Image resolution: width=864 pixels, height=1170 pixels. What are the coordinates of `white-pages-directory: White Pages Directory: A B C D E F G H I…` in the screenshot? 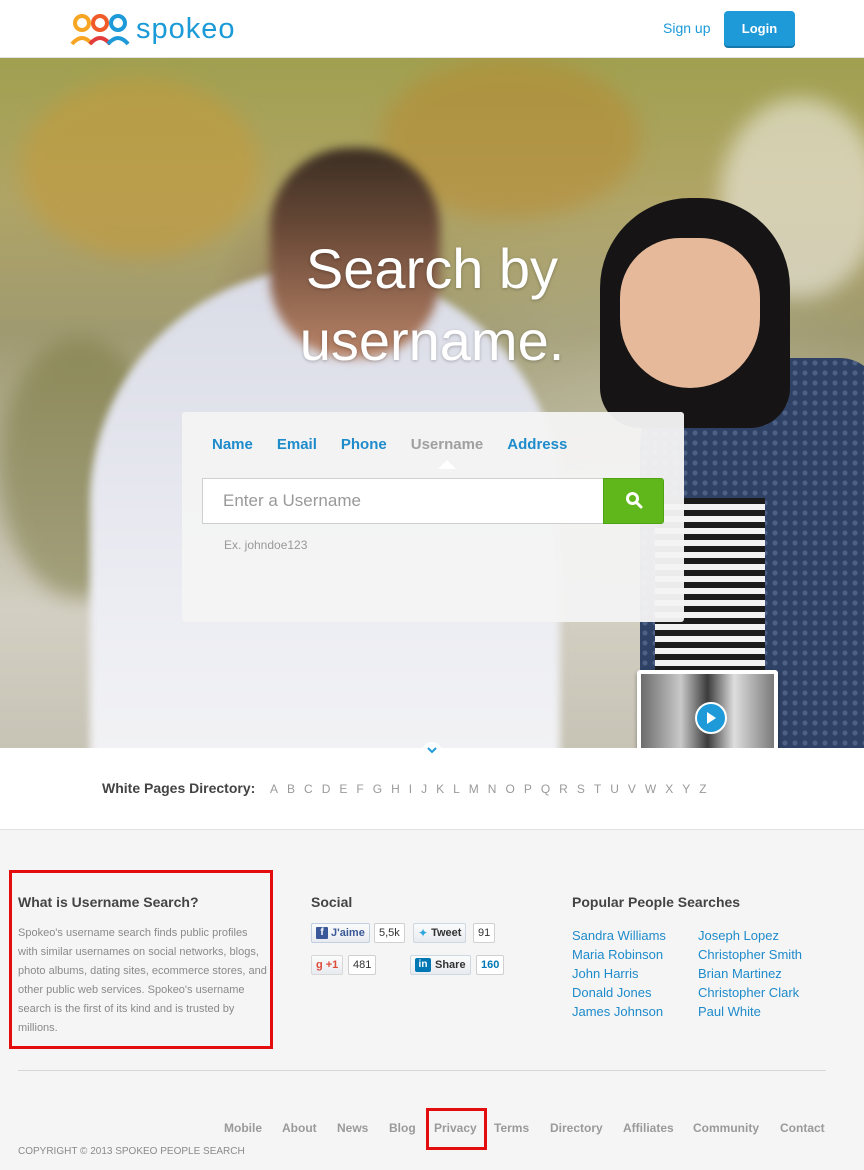 It's located at (432, 786).